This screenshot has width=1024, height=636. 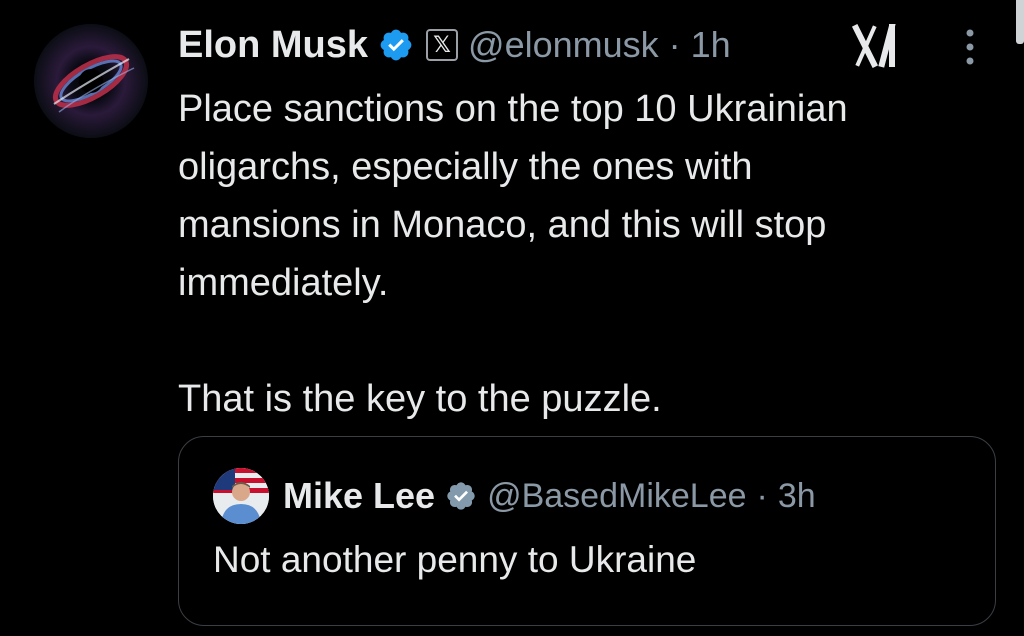 I want to click on tweet-header: Elon Musk 𝕏 @elonmusk · 1h, so click(x=454, y=45).